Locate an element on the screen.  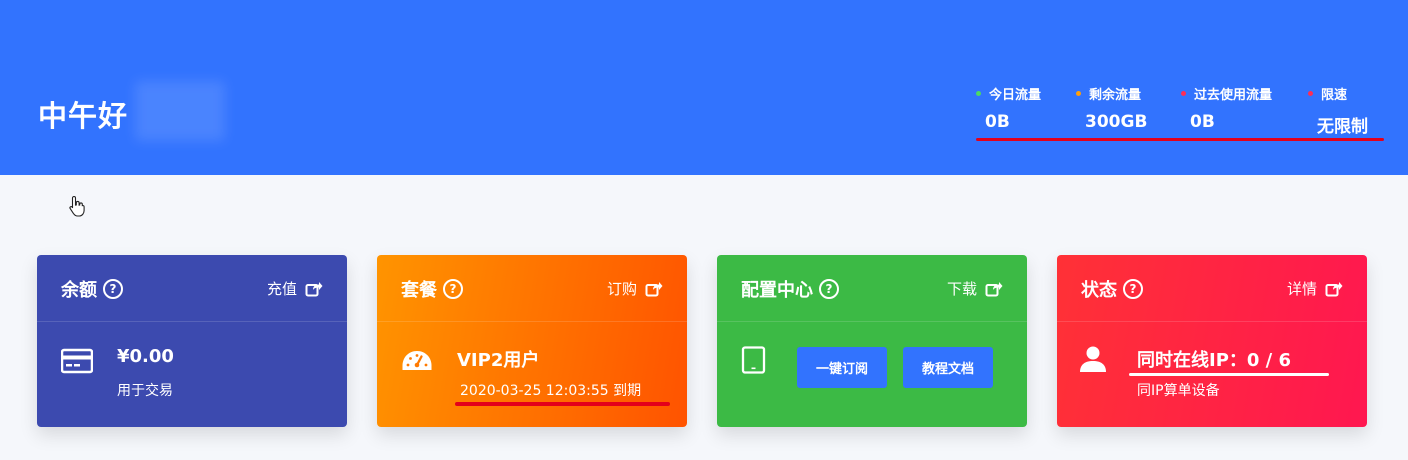
card-header: 状态? 详情 is located at coordinates (1212, 288).